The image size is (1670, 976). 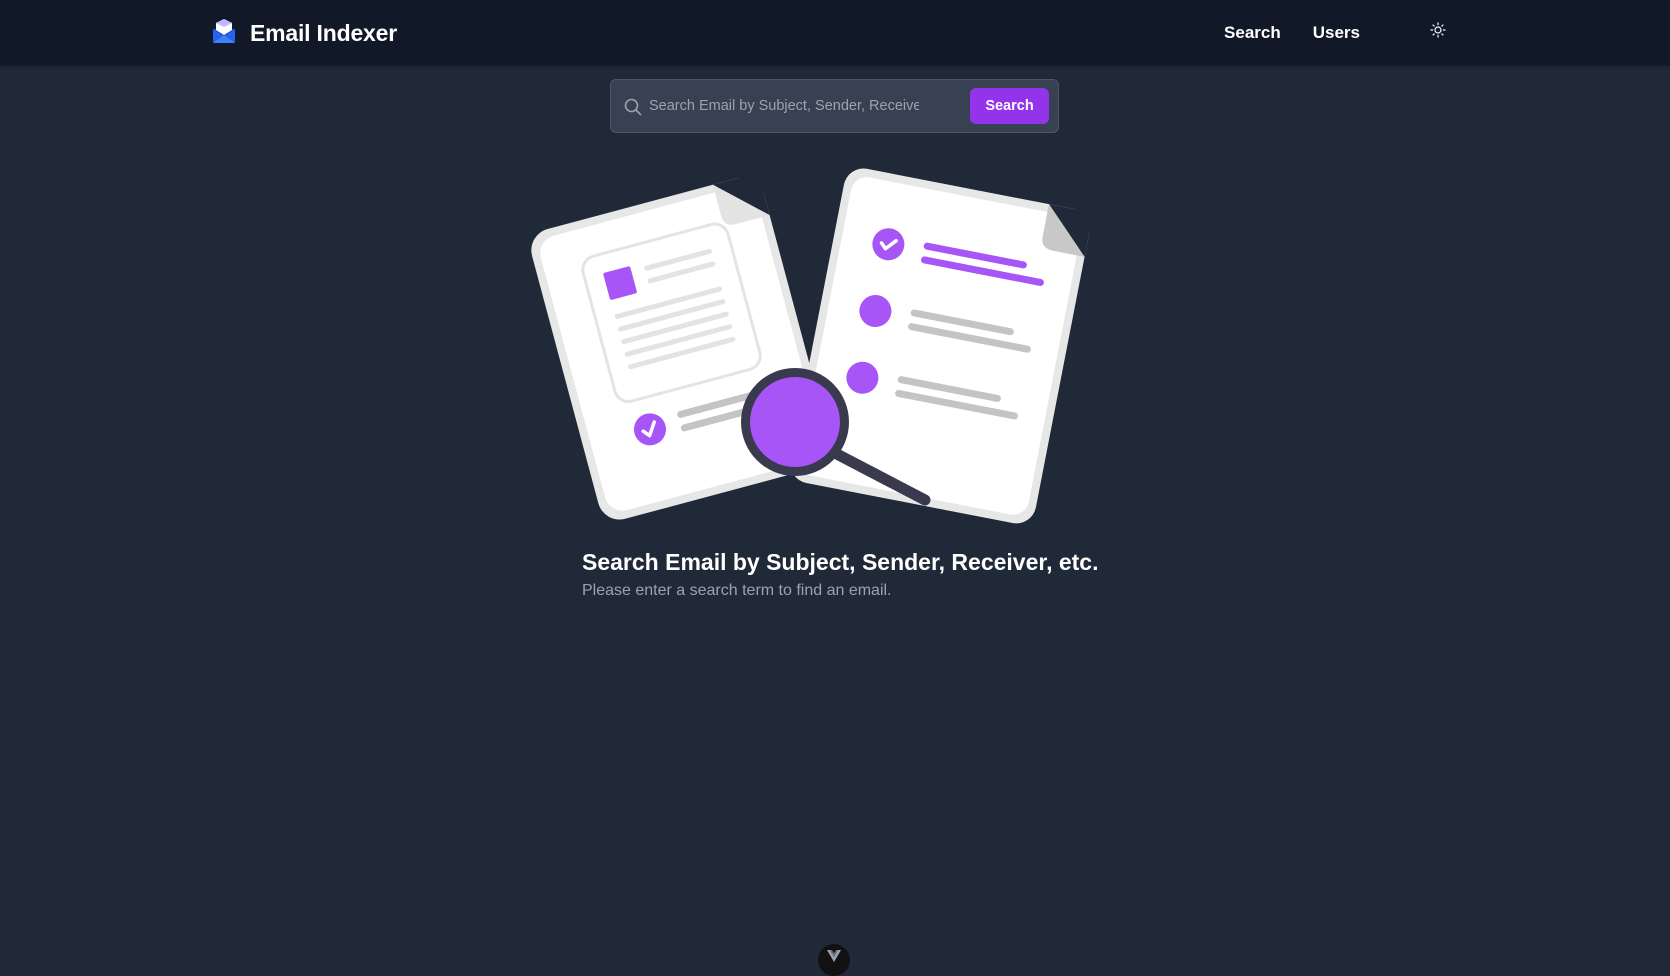 What do you see at coordinates (633, 107) in the screenshot?
I see `search-icon` at bounding box center [633, 107].